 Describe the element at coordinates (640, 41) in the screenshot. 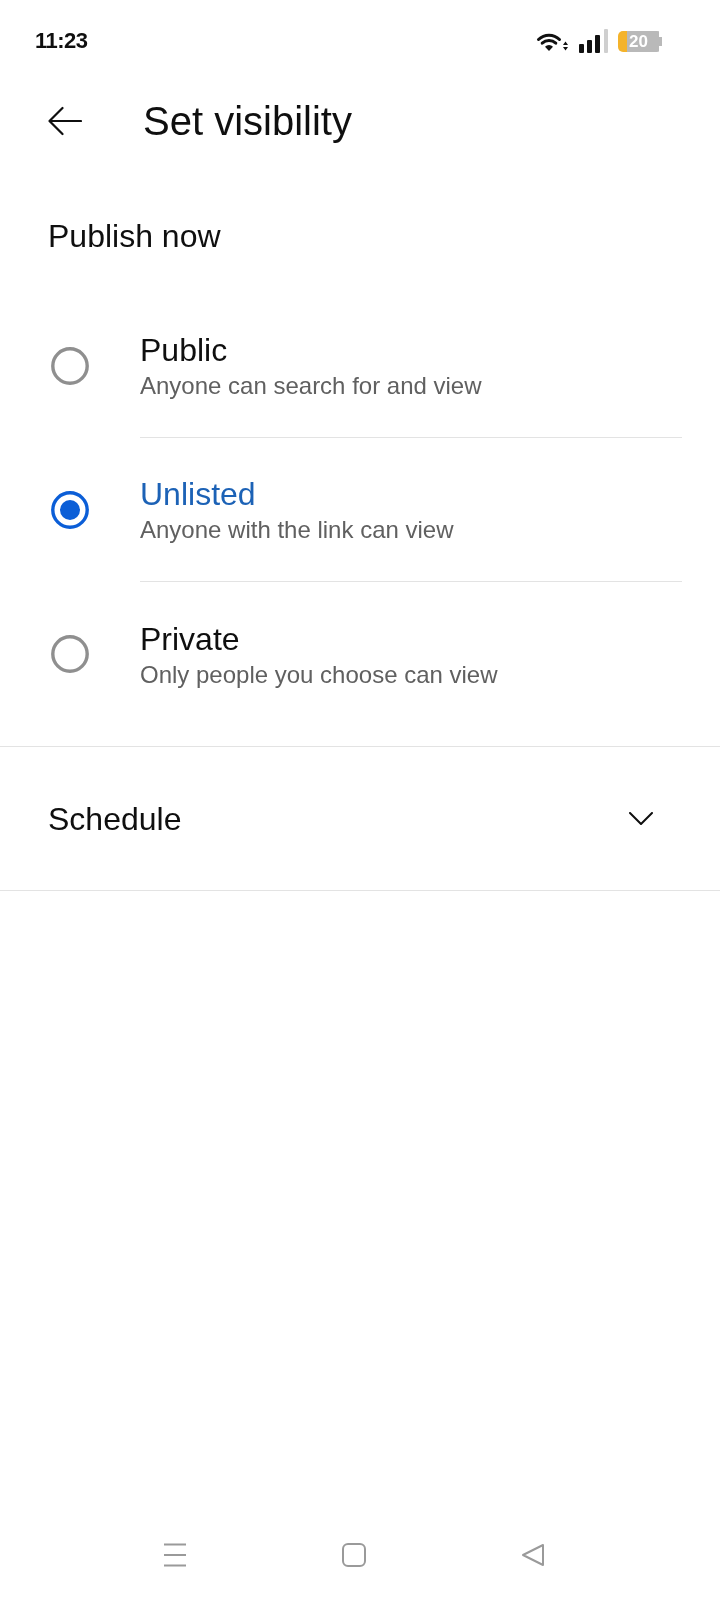

I see `battery-indicator: 20` at that location.